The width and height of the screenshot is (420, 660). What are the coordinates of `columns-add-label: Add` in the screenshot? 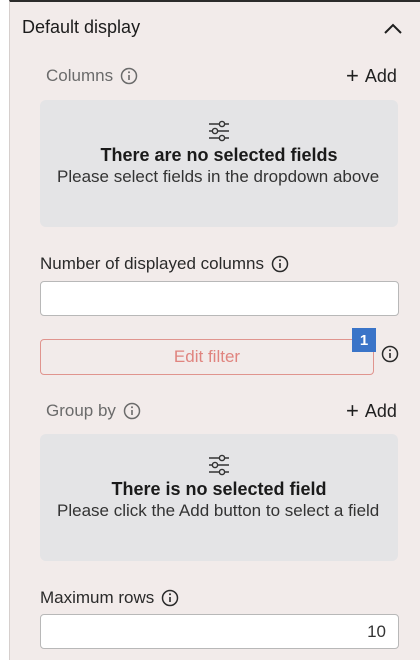 It's located at (380, 76).